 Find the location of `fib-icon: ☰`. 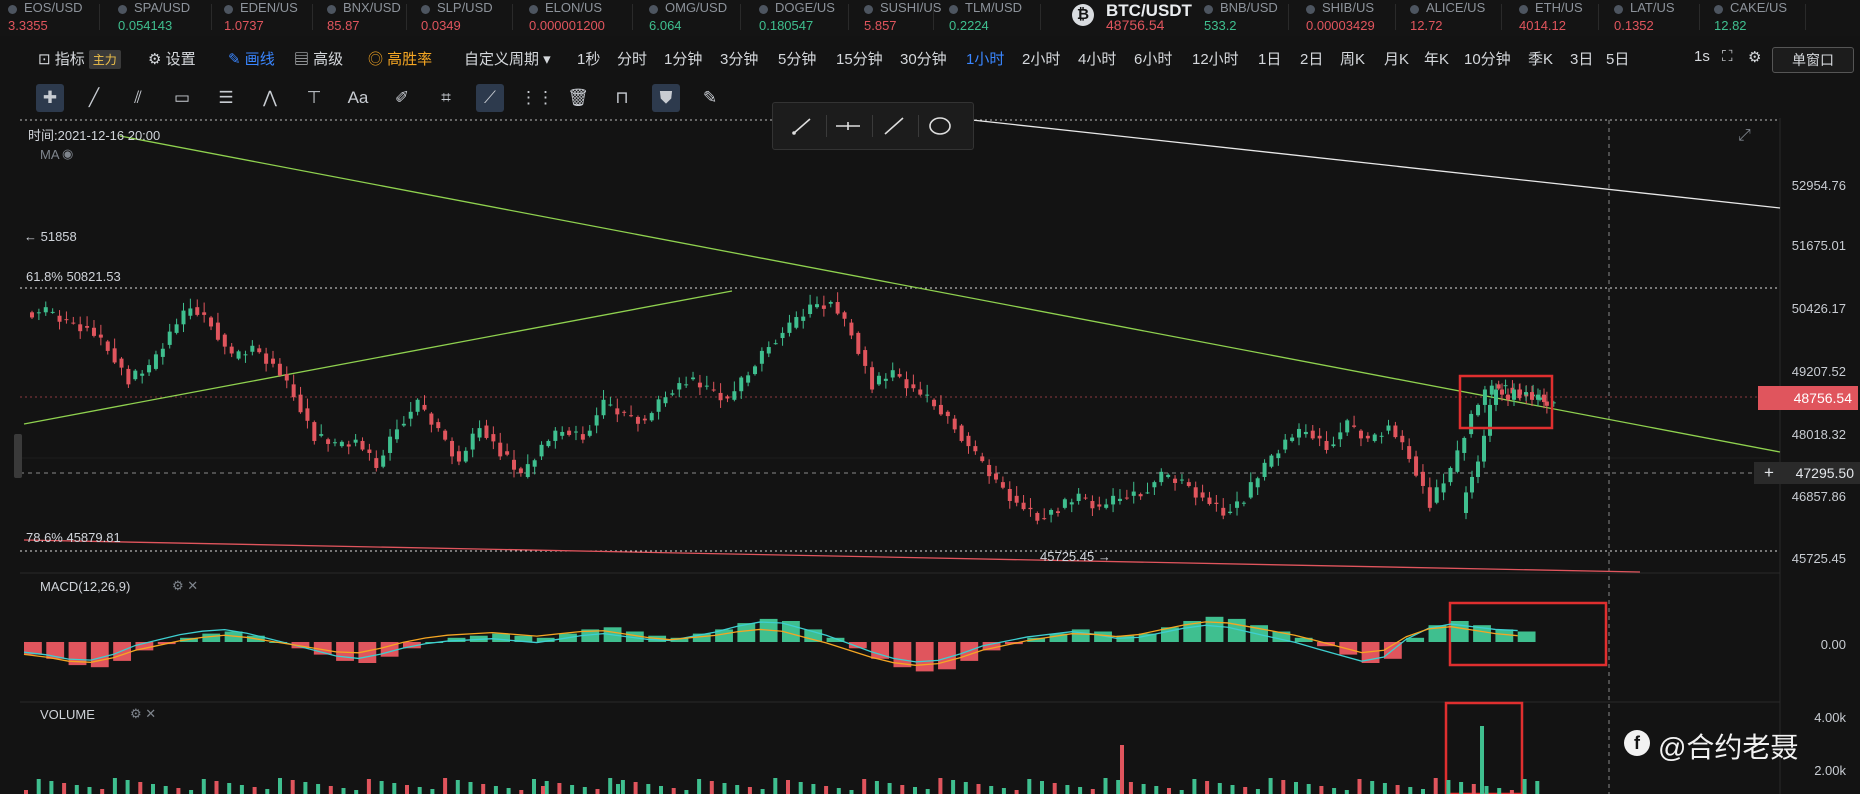

fib-icon: ☰ is located at coordinates (226, 98).